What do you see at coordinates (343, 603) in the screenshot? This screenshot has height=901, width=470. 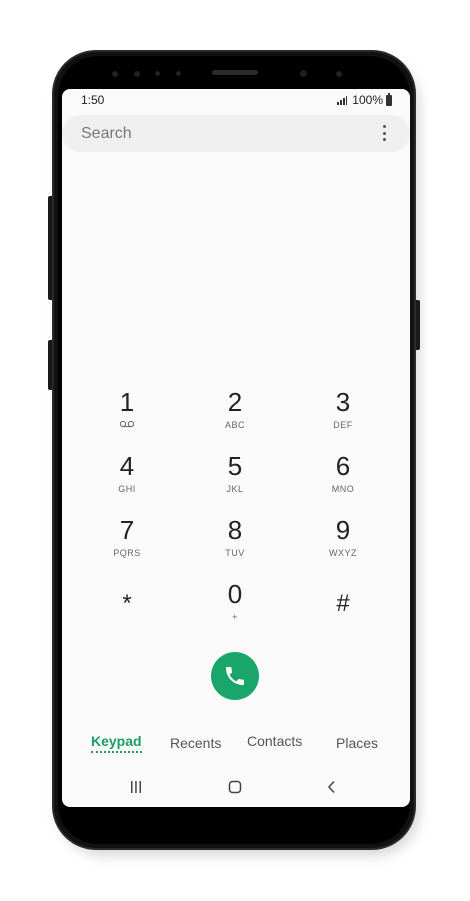 I see `key-digit: #` at bounding box center [343, 603].